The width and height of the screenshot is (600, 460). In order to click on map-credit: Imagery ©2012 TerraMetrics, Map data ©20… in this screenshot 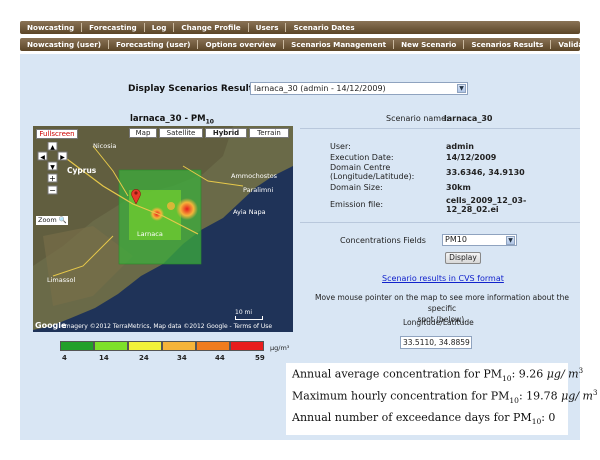, I will do `click(168, 326)`.